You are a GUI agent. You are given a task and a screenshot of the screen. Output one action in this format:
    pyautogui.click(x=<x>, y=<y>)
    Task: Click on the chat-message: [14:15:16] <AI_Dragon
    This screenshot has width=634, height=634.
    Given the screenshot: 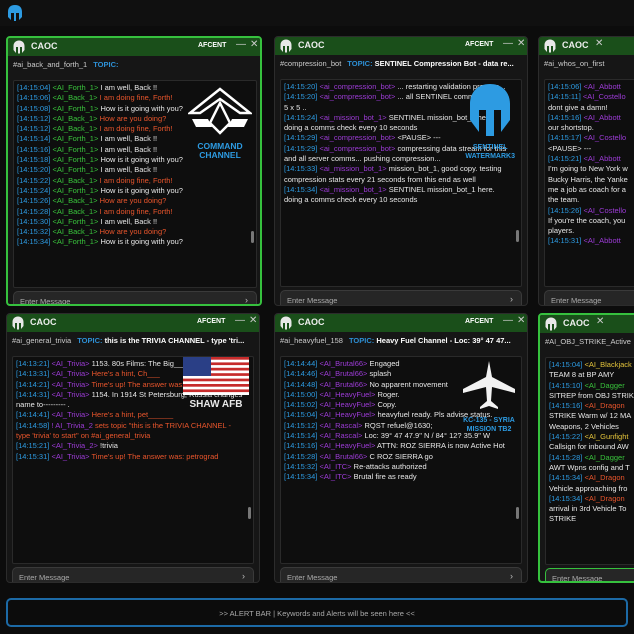 What is the action you would take?
    pyautogui.click(x=591, y=406)
    